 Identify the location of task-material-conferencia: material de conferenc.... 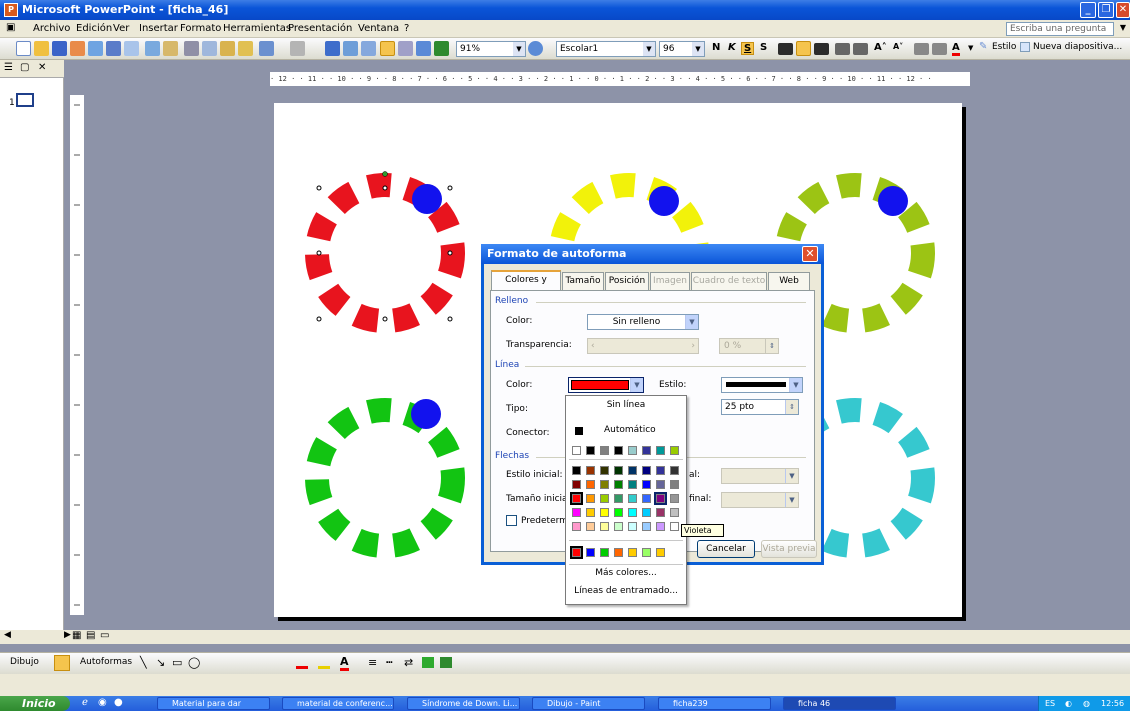
(338, 703).